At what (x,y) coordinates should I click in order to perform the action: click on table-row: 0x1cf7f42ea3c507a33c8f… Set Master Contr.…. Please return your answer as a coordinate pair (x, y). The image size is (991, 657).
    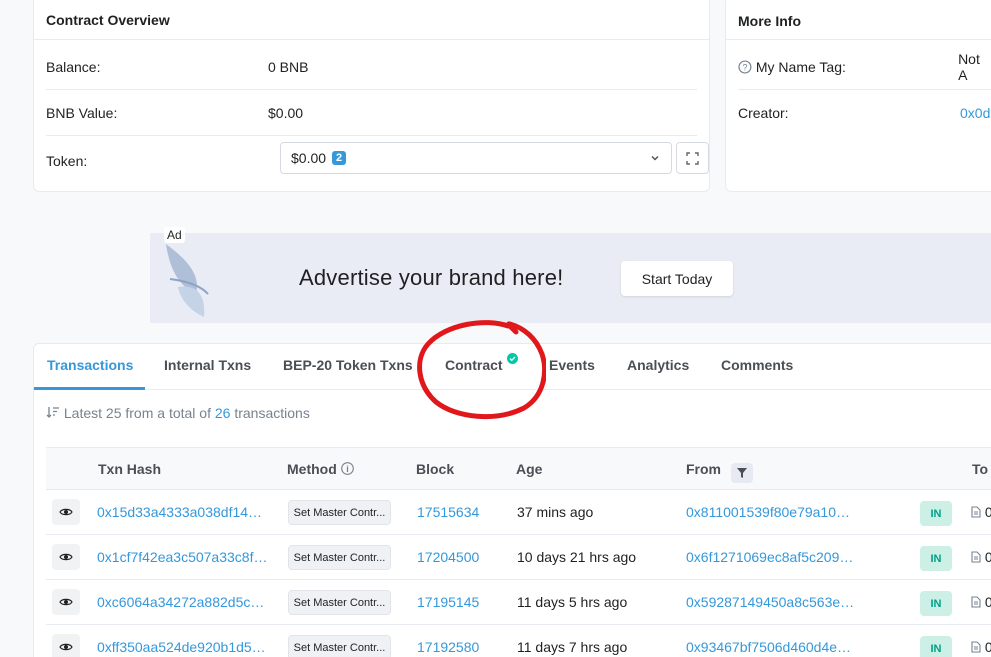
    Looking at the image, I should click on (518, 557).